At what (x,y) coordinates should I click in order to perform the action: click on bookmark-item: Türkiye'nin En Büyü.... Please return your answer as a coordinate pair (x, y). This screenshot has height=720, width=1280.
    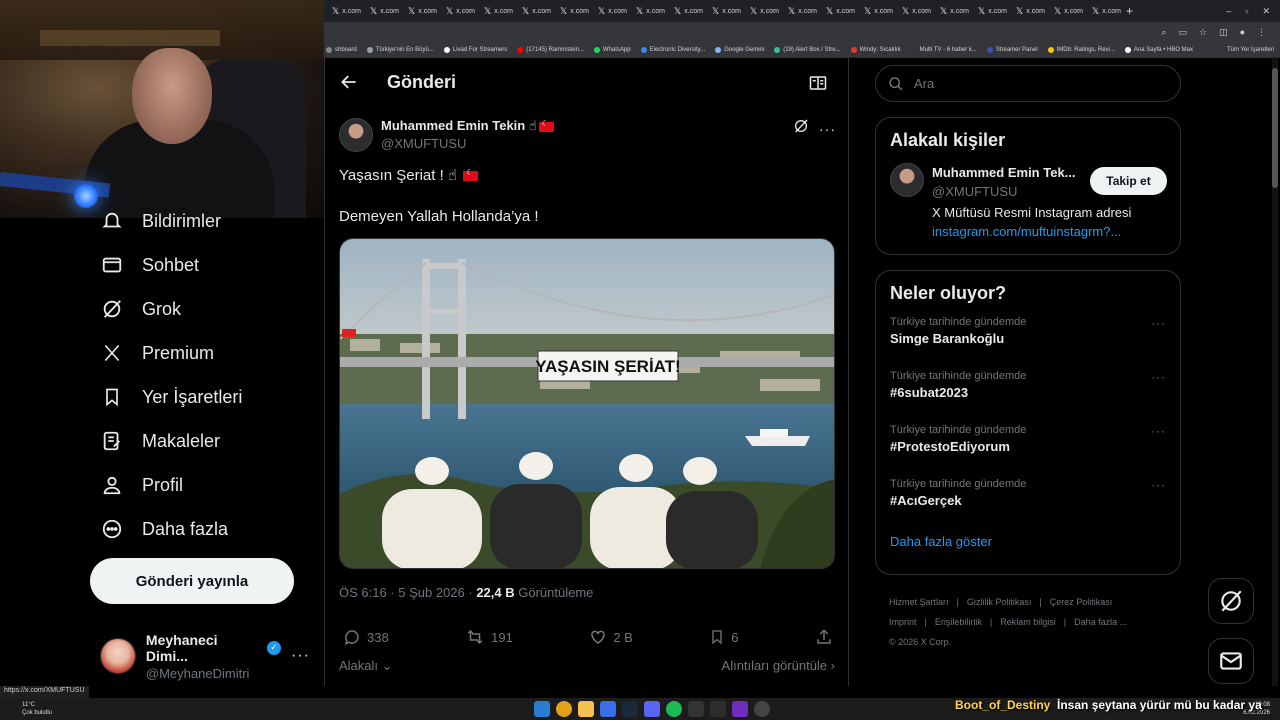
    Looking at the image, I should click on (400, 49).